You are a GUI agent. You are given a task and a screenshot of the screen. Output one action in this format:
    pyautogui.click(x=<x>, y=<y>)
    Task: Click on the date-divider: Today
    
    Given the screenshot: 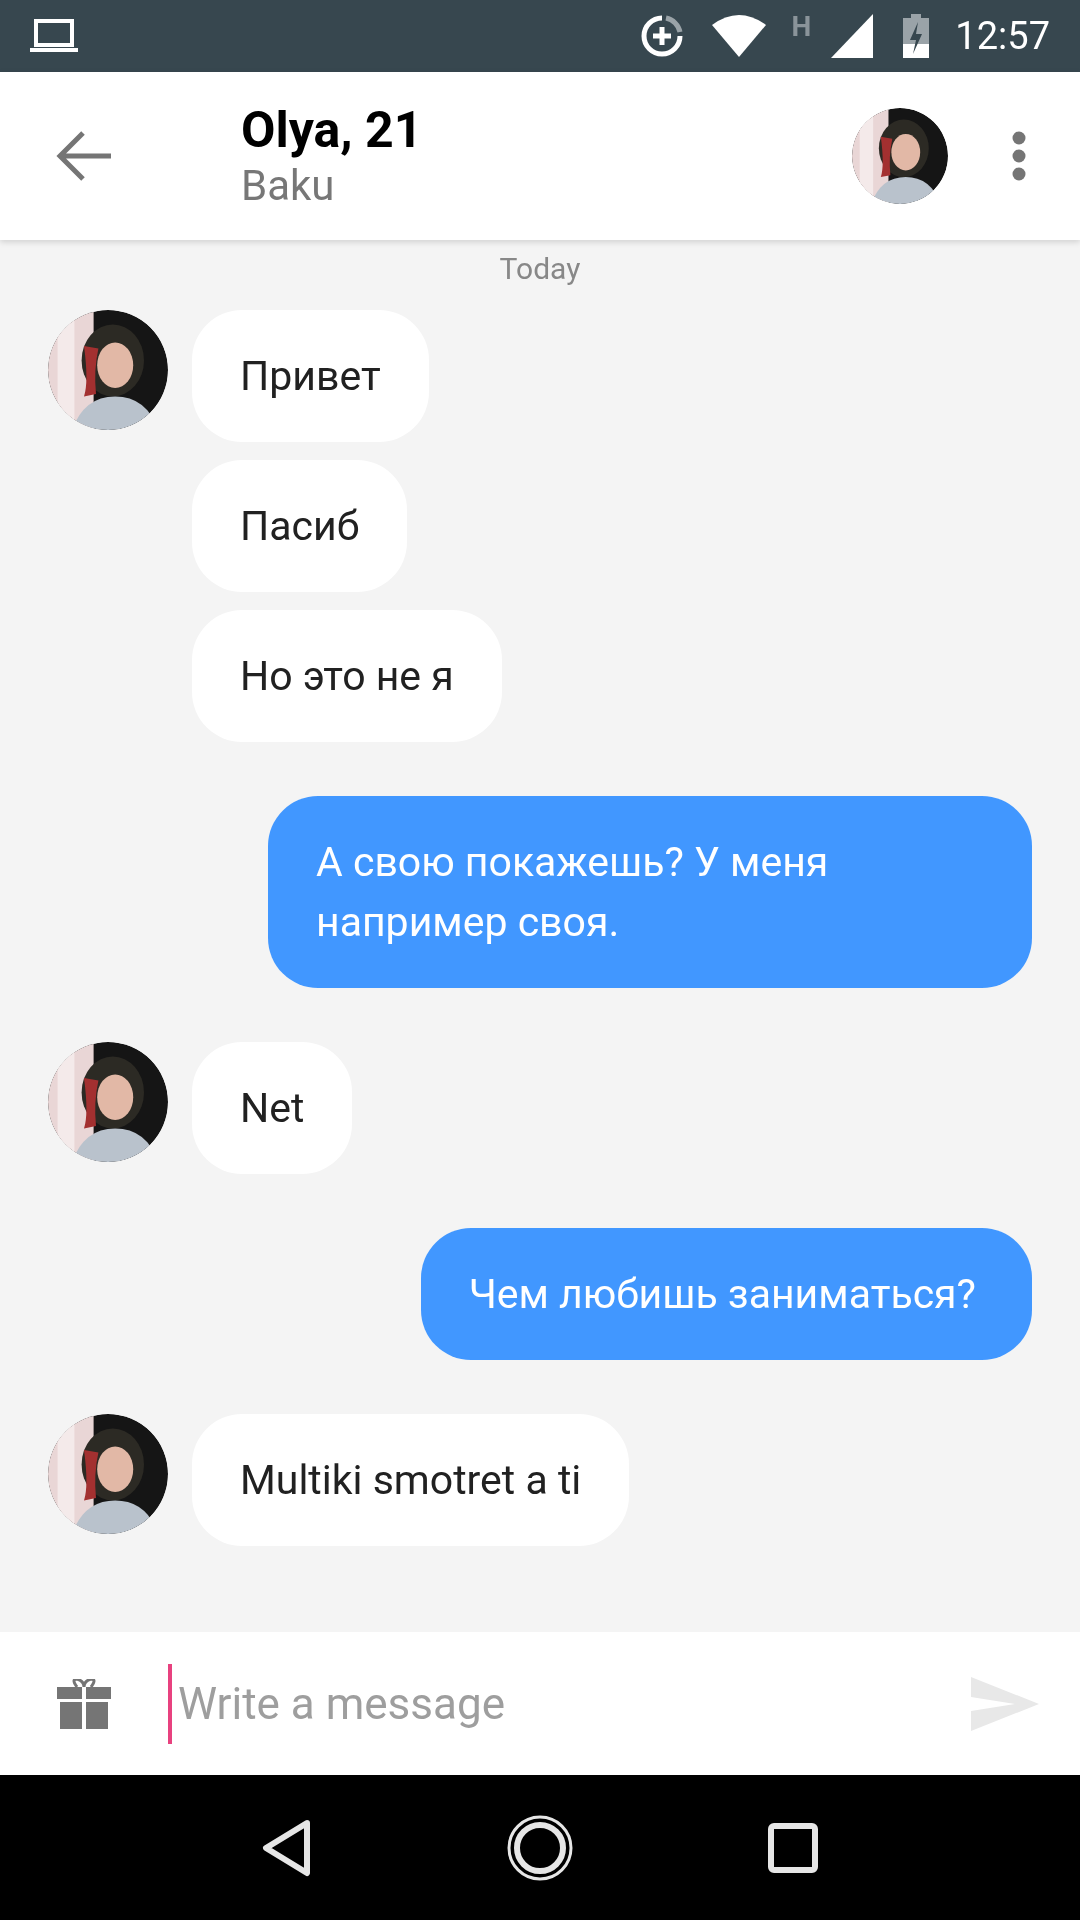 What is the action you would take?
    pyautogui.click(x=540, y=269)
    